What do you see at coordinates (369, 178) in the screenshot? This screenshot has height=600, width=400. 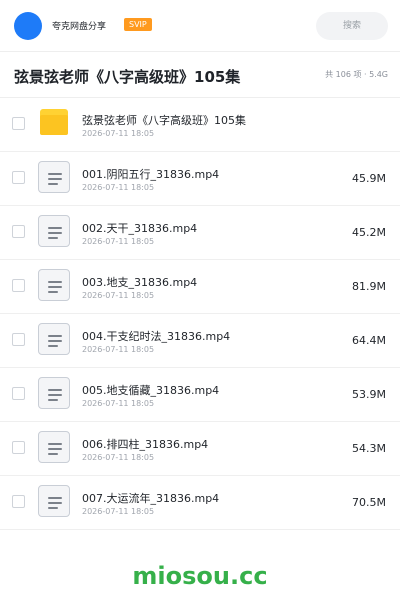 I see `item-size: 45.9M` at bounding box center [369, 178].